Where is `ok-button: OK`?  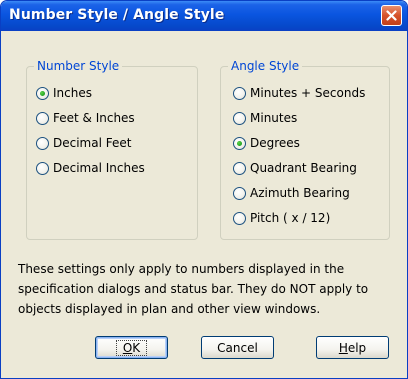 ok-button: OK is located at coordinates (131, 347).